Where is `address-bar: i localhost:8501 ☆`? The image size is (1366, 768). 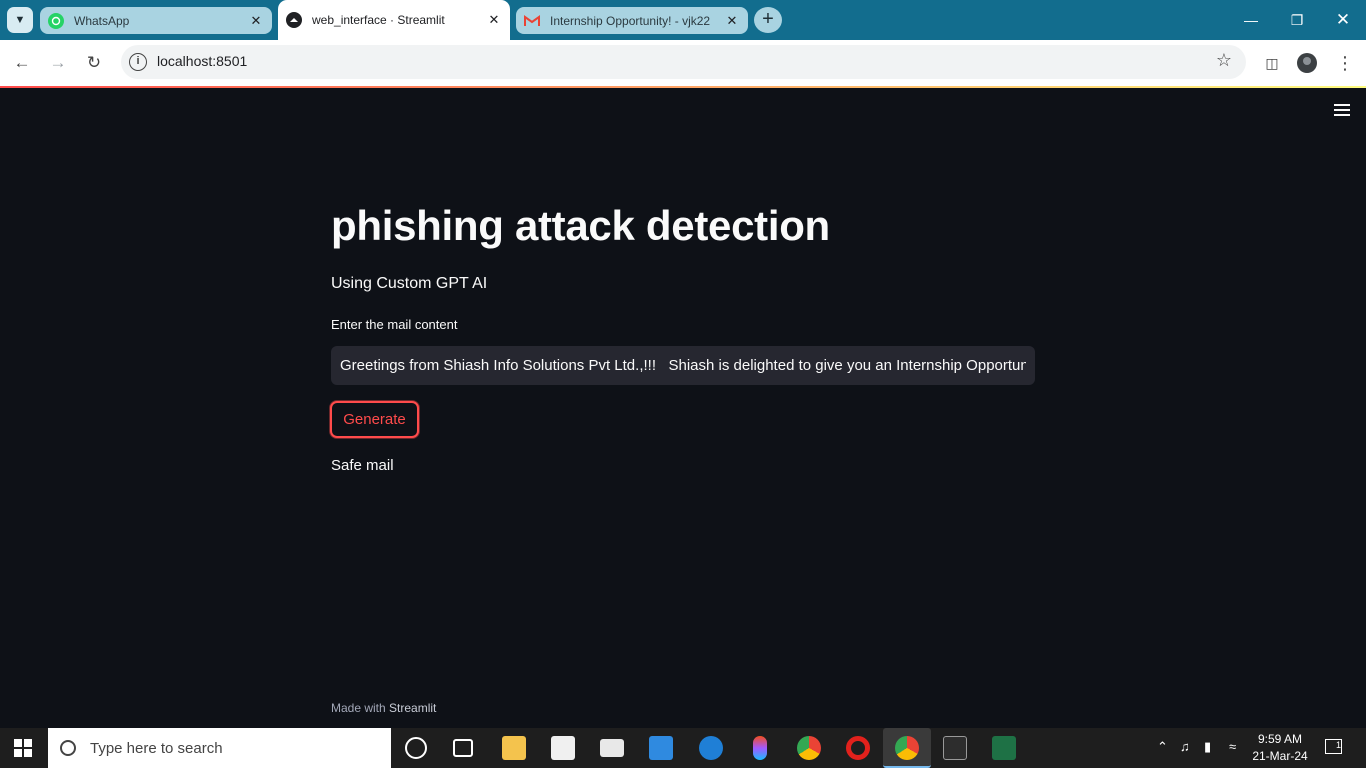 address-bar: i localhost:8501 ☆ is located at coordinates (683, 62).